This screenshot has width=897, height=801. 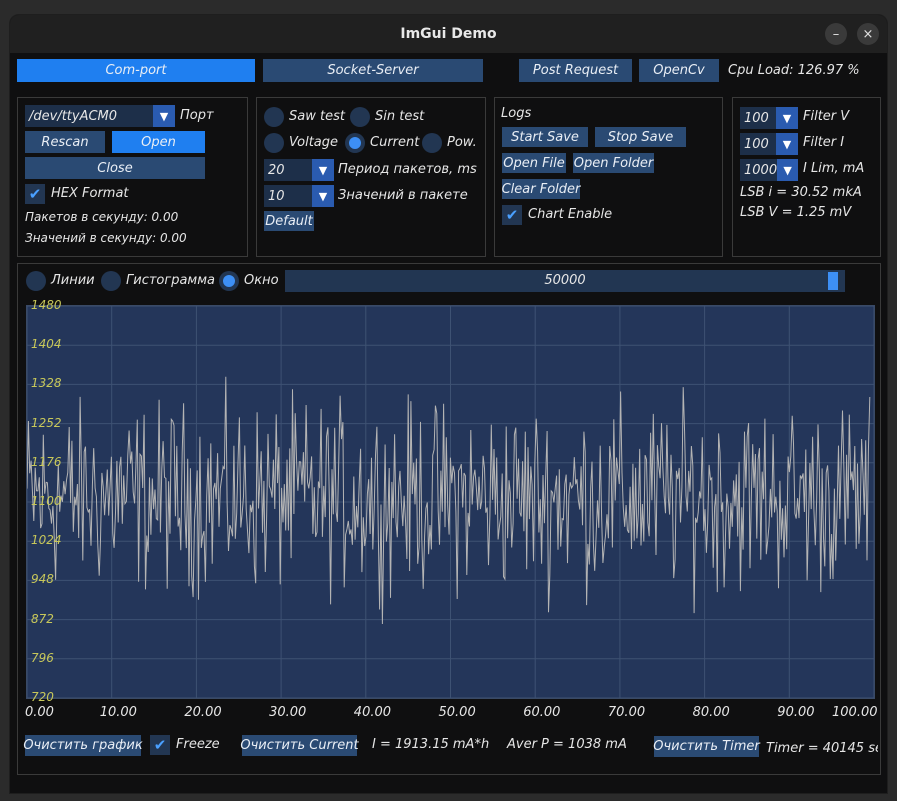 I want to click on filter-i-combo: 100 ▼, so click(x=769, y=144).